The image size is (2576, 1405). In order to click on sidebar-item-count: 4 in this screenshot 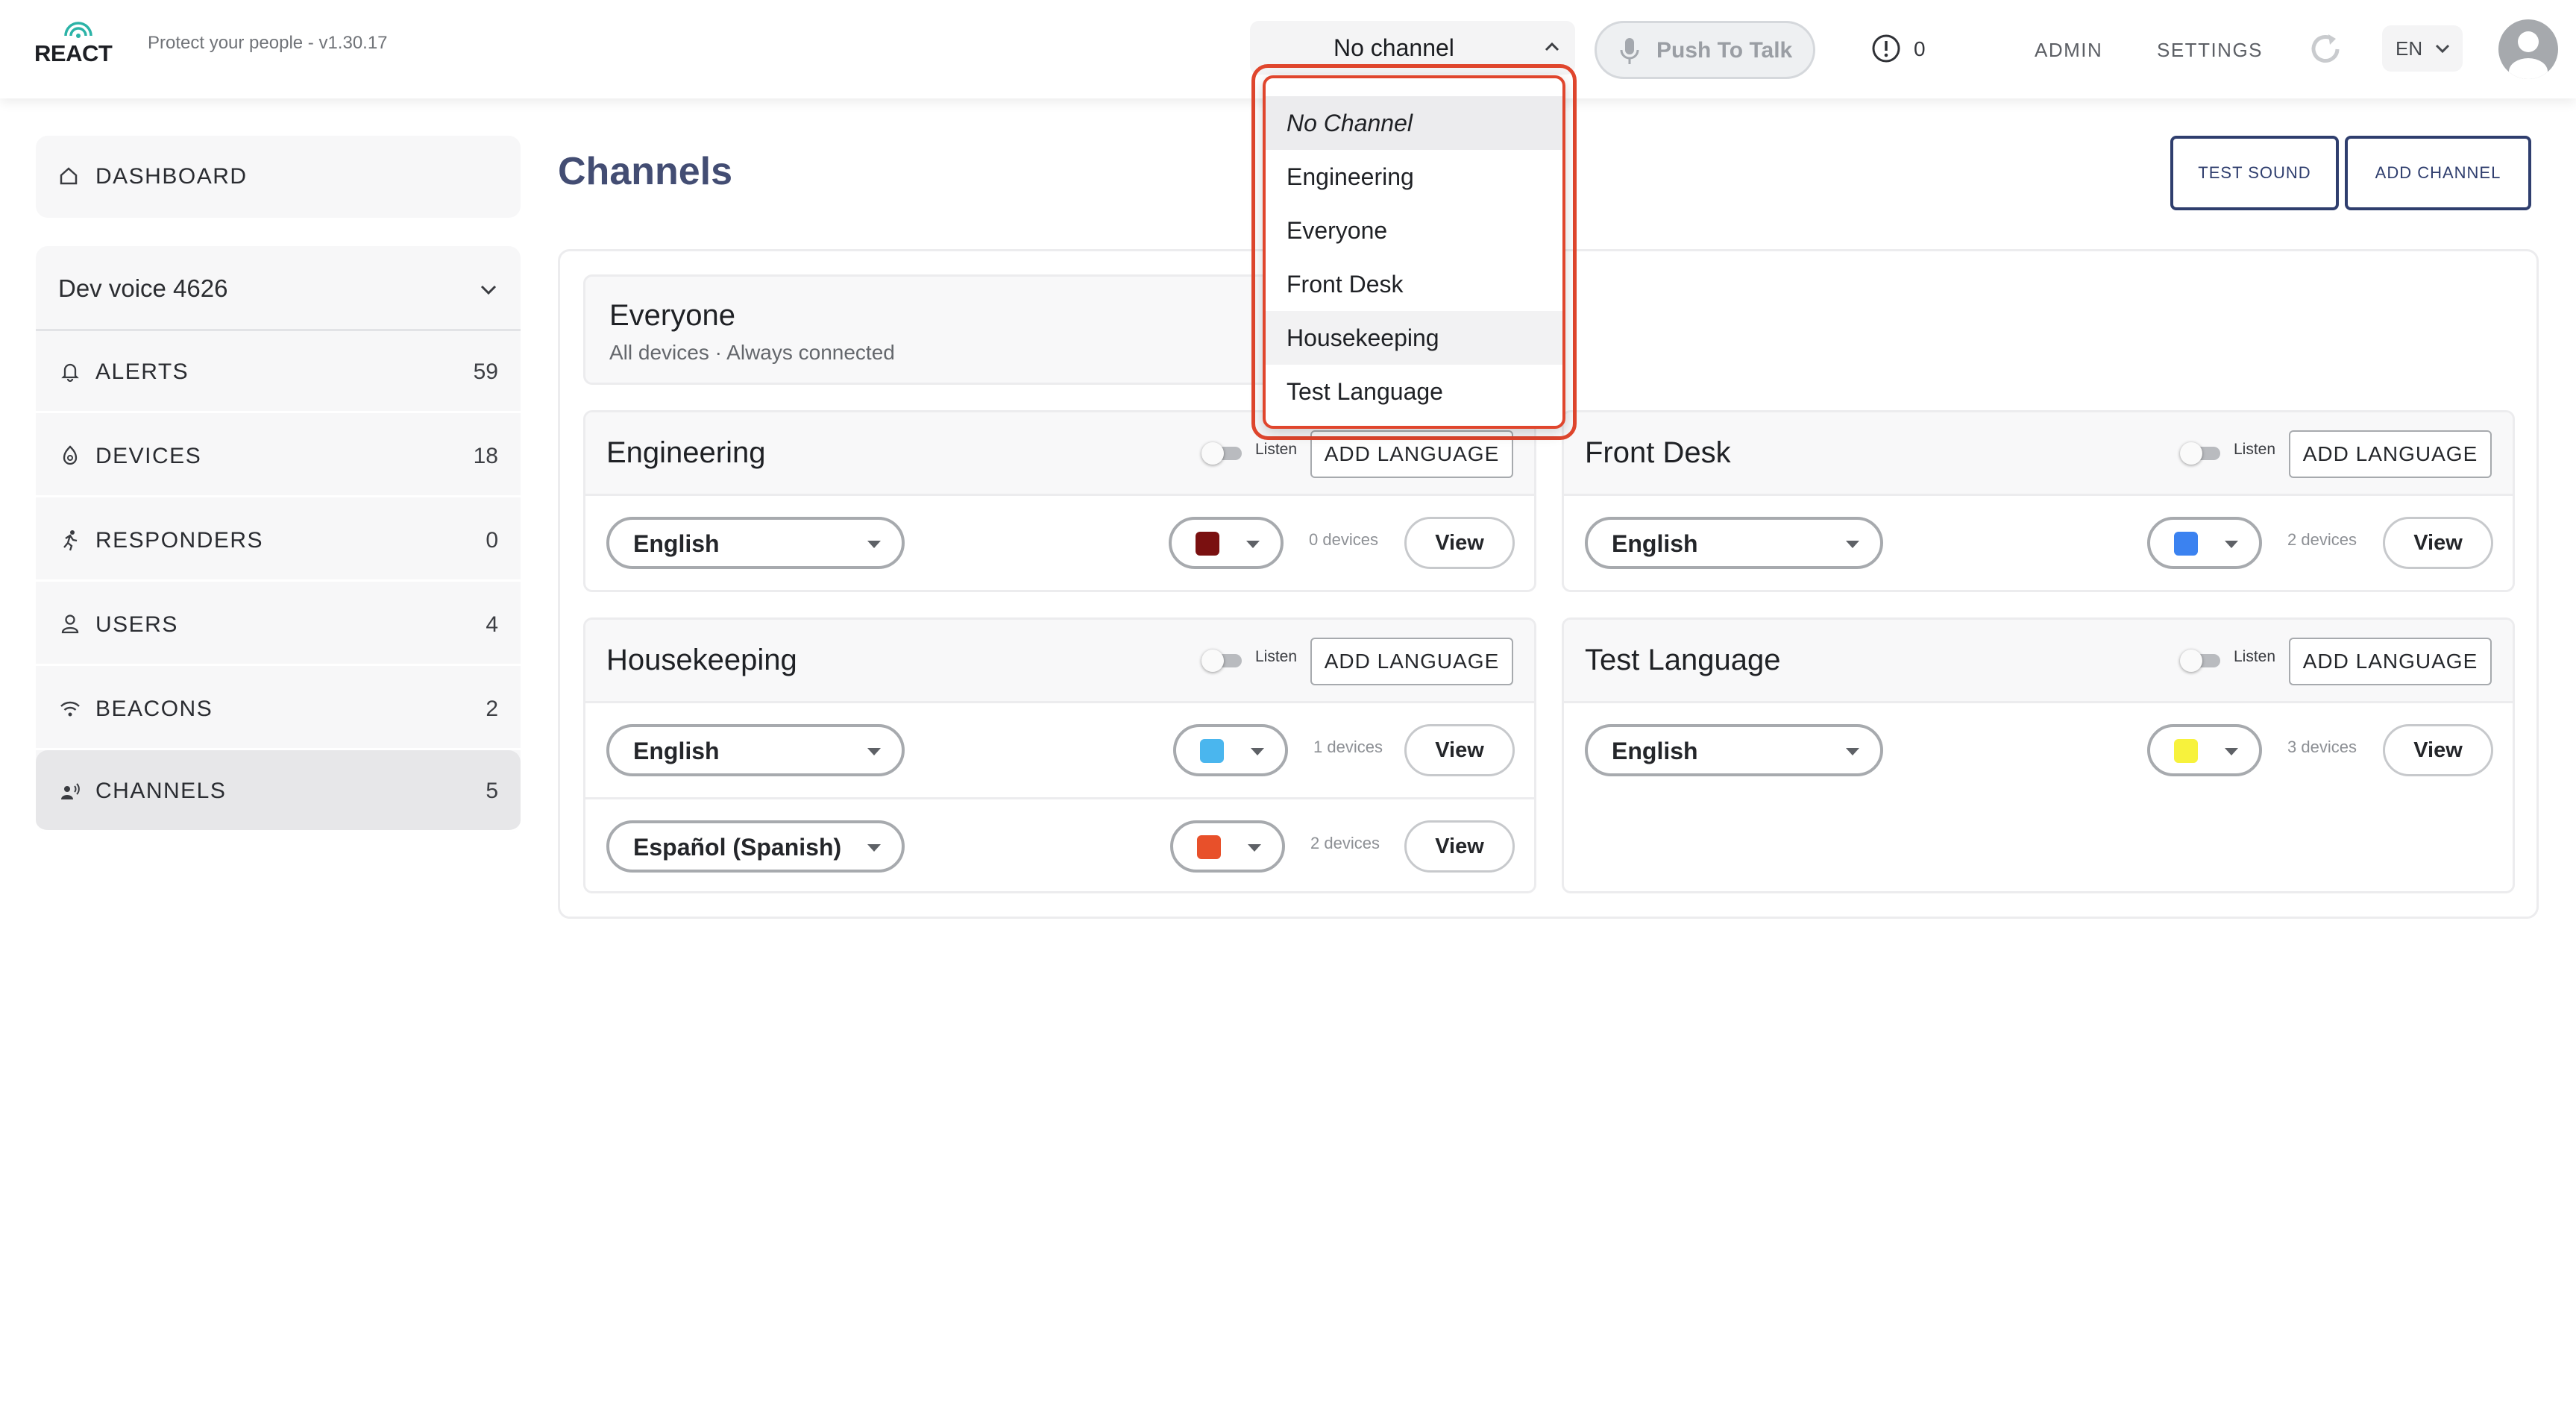, I will do `click(492, 624)`.